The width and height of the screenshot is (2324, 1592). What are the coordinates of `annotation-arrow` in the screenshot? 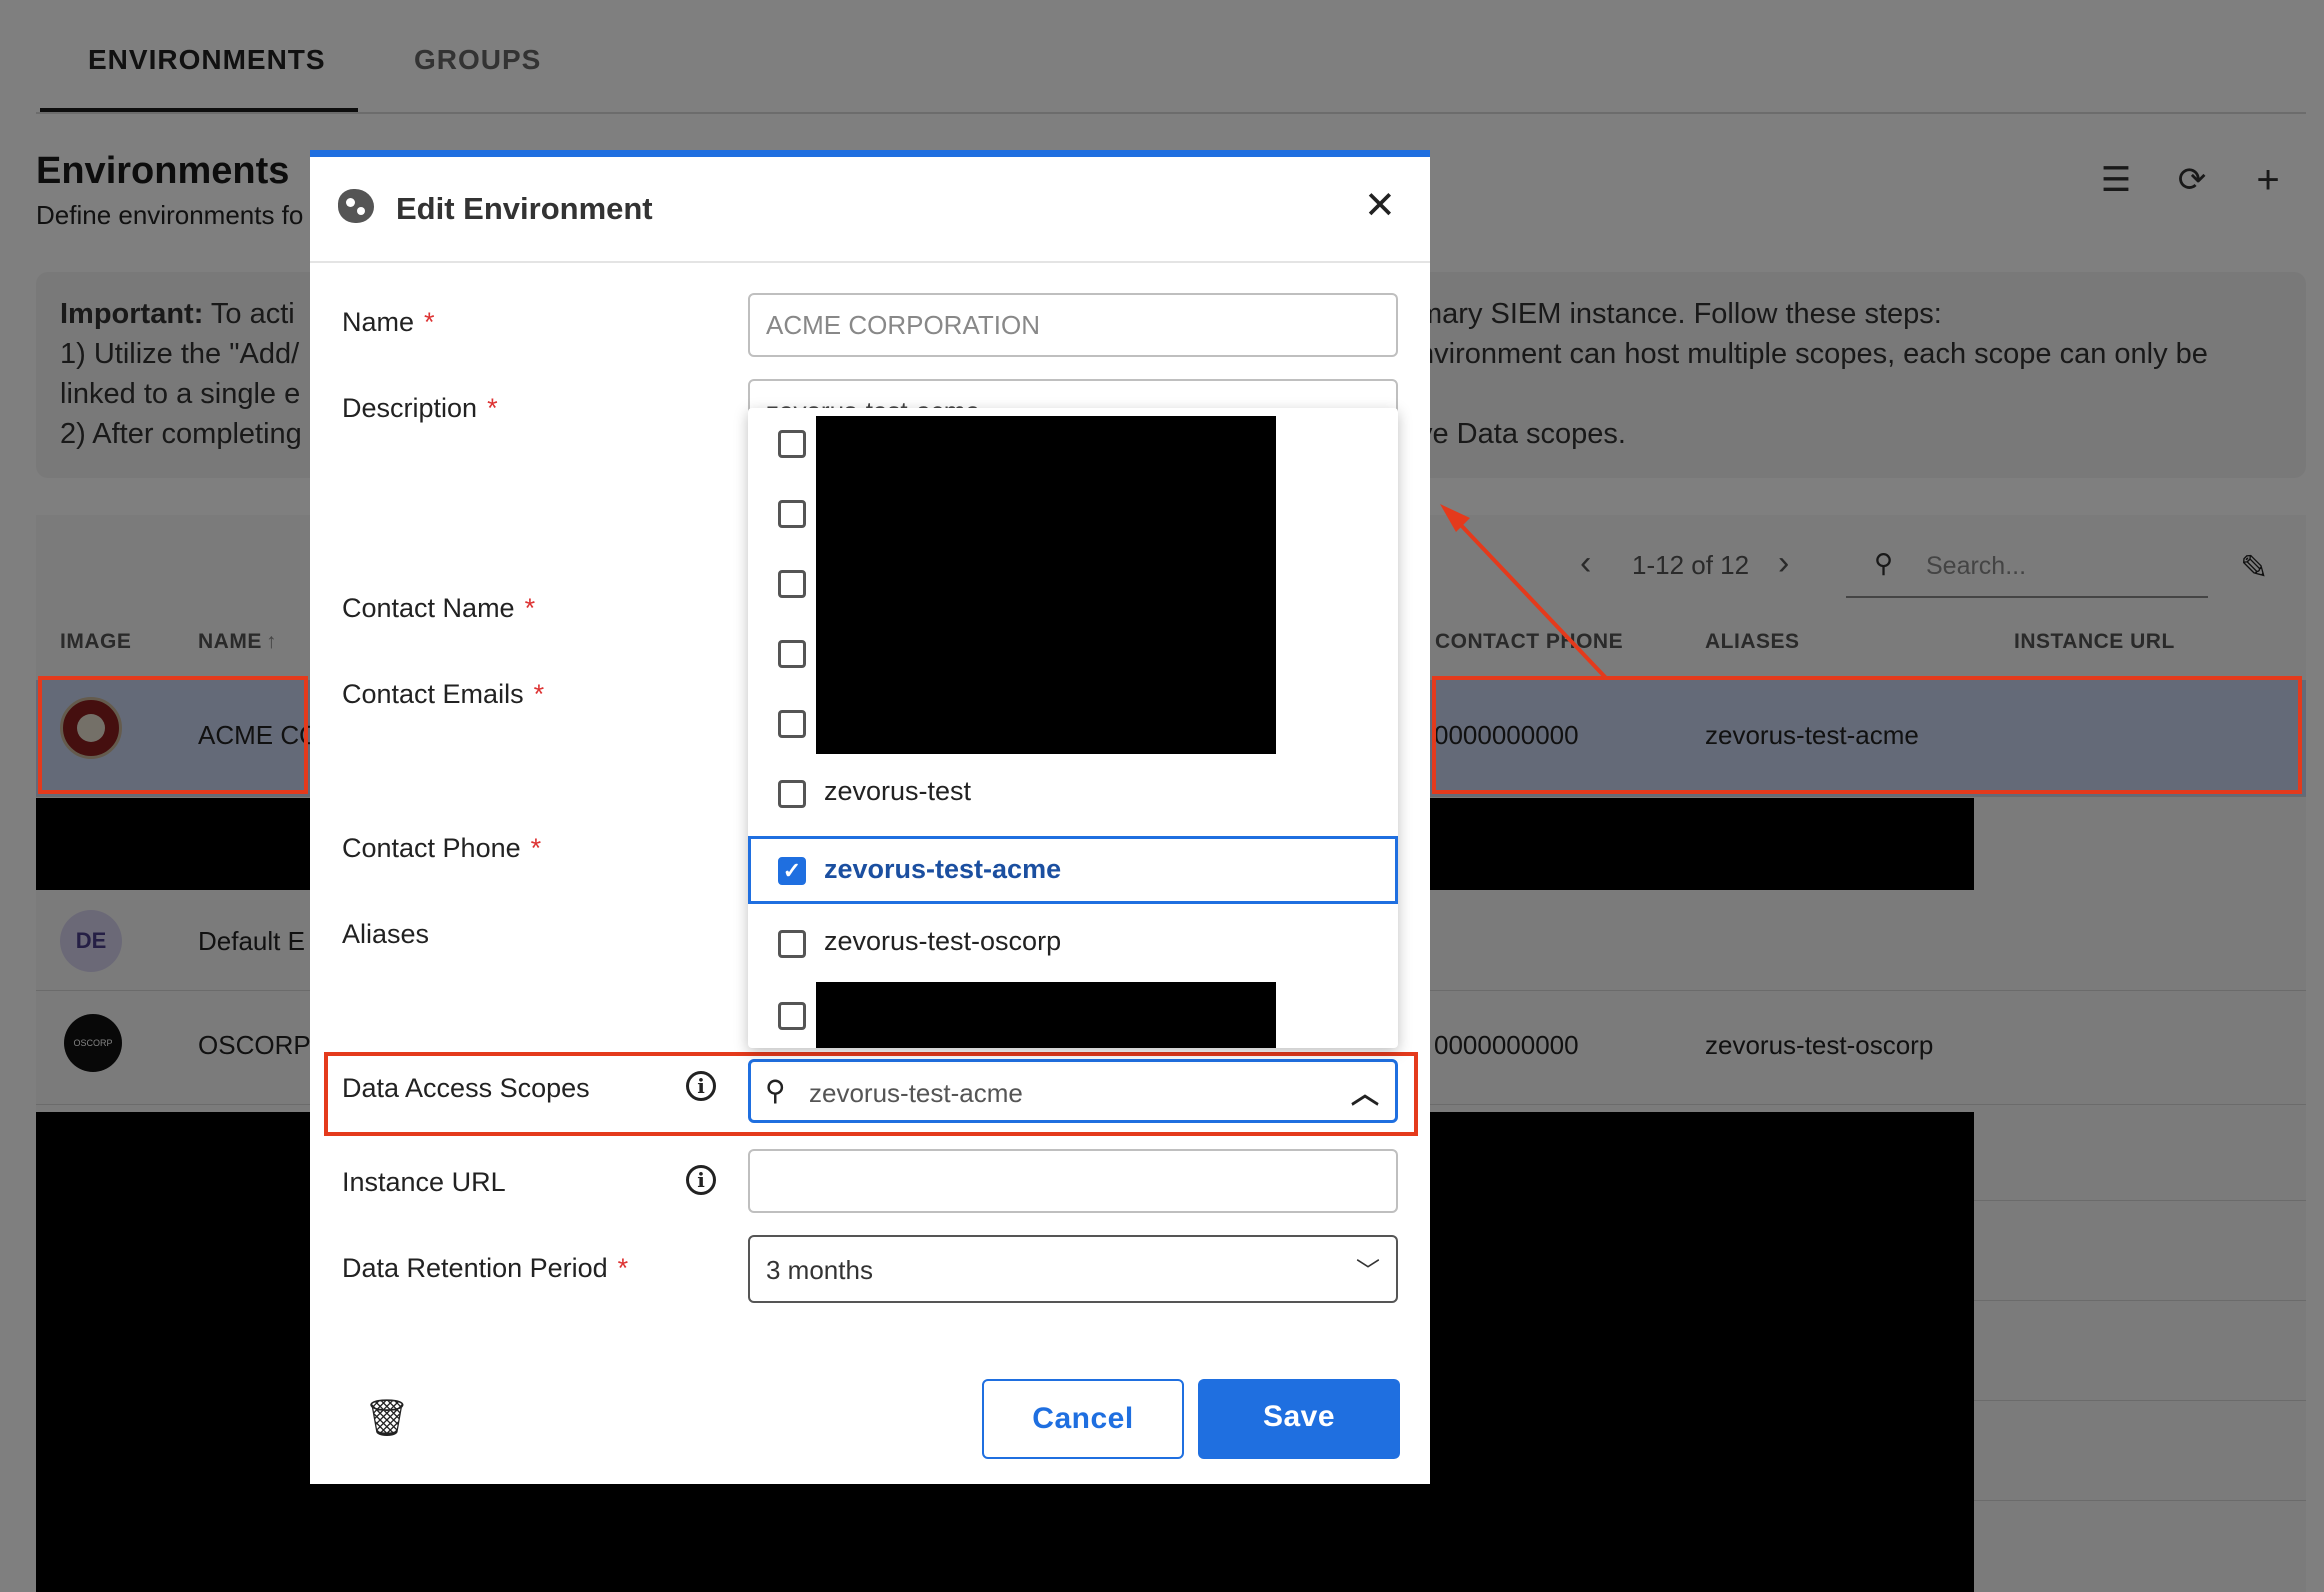 It's located at (1524, 592).